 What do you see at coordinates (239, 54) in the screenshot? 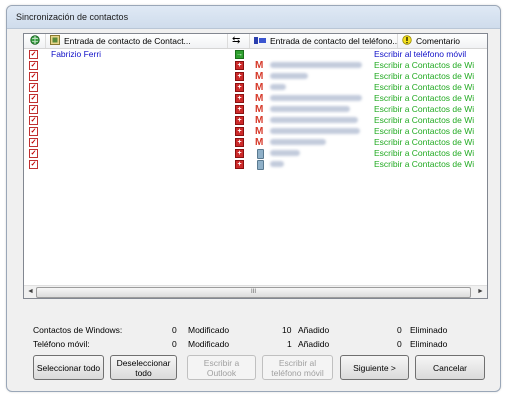
I see `write-arrow-icon: →` at bounding box center [239, 54].